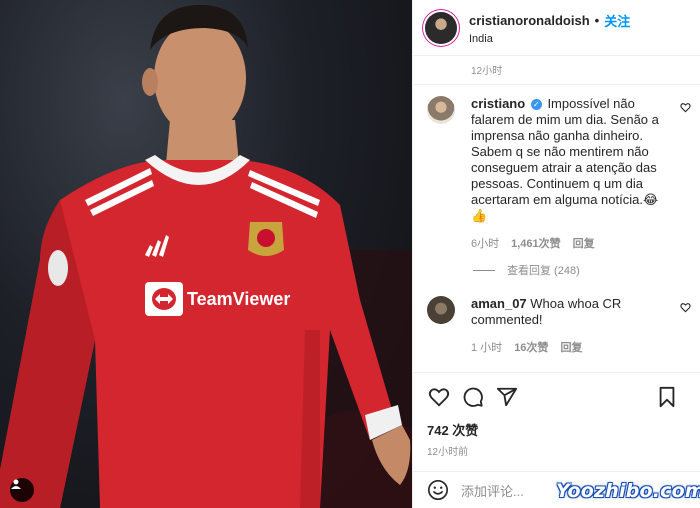 This screenshot has width=700, height=508. I want to click on share-button, so click(507, 397).